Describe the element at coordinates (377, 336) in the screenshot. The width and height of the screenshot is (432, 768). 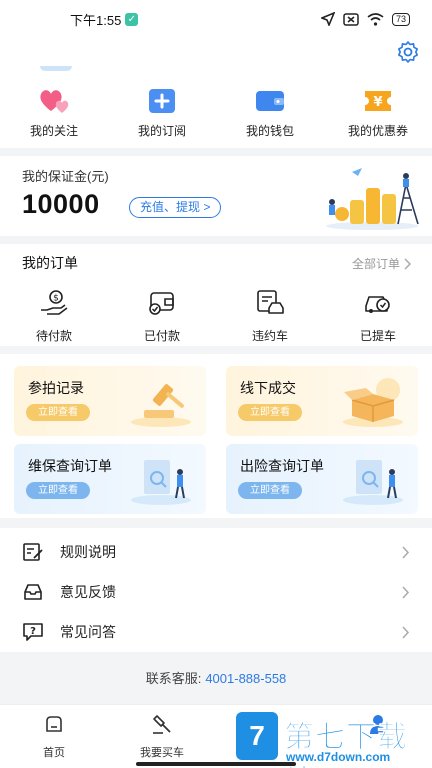
I see `order-label: 已提车` at that location.